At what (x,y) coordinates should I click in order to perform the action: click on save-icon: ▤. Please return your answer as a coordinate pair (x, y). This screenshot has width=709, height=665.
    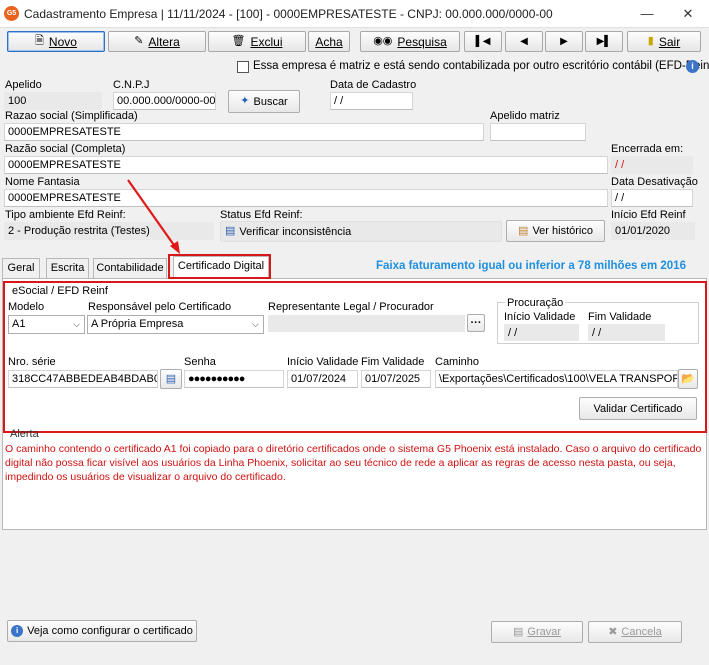
    Looking at the image, I should click on (518, 631).